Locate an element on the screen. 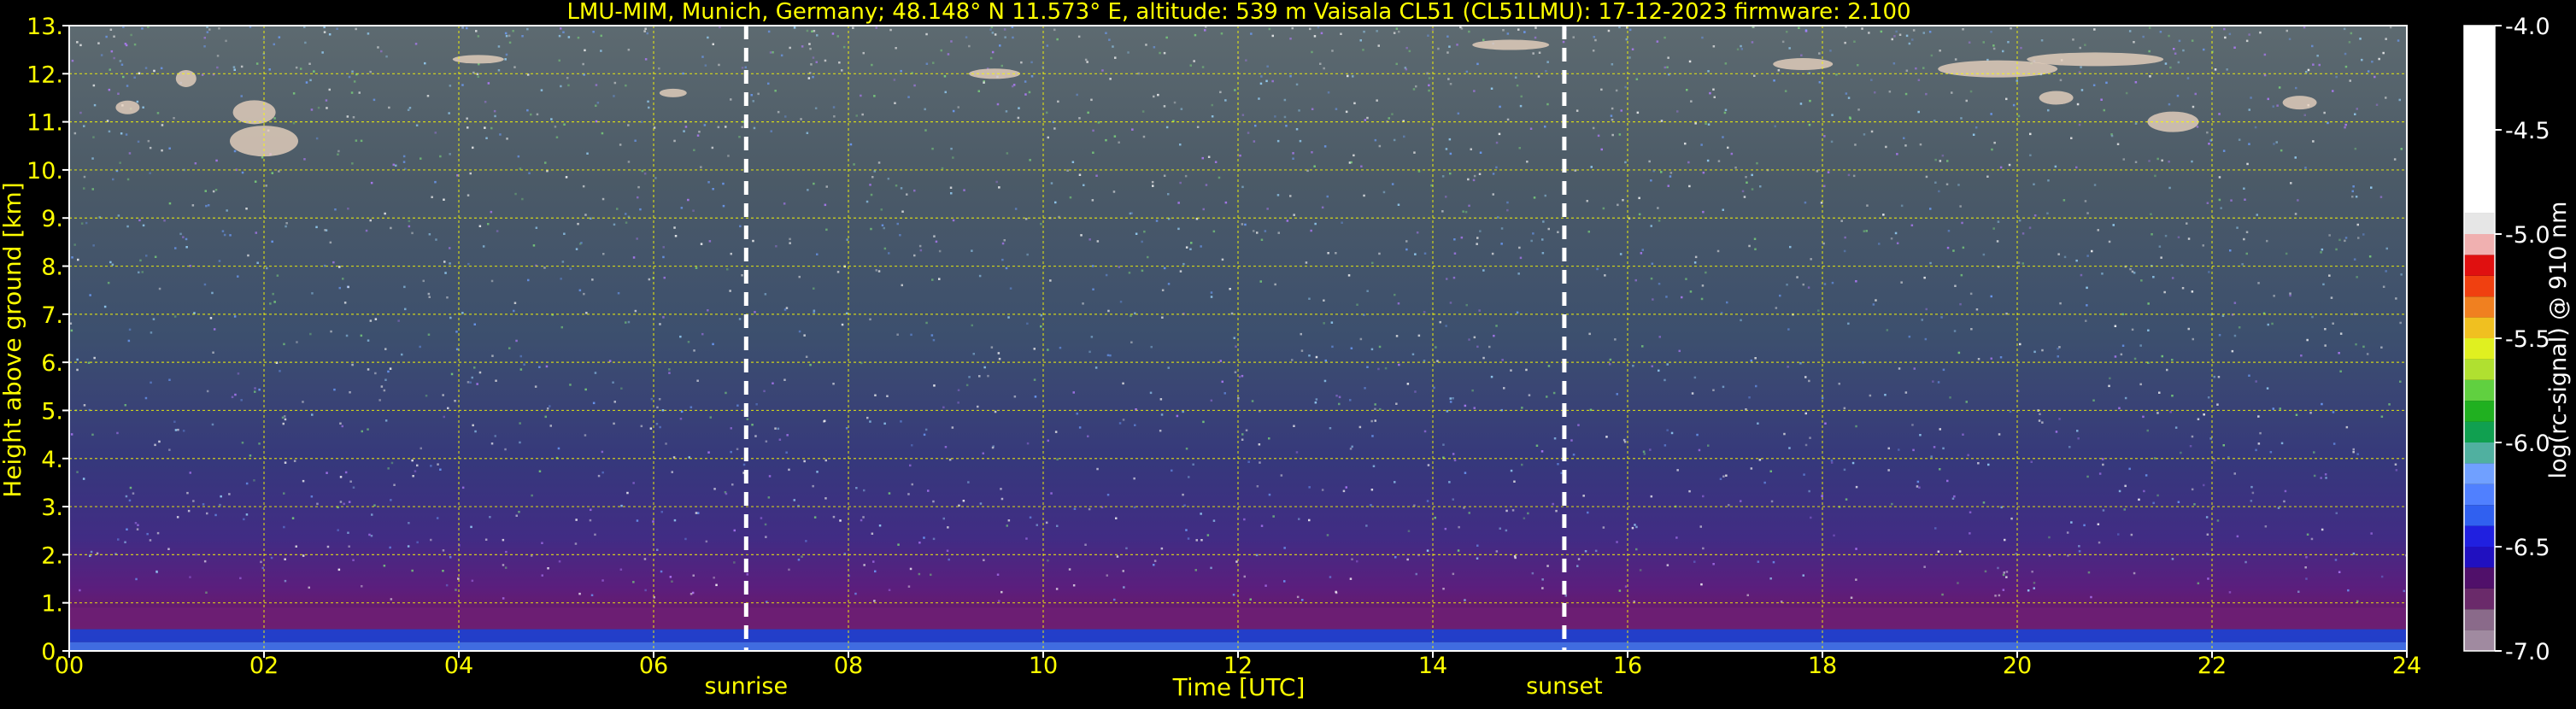 This screenshot has width=2576, height=709. x-tick-label: 10 is located at coordinates (1043, 666).